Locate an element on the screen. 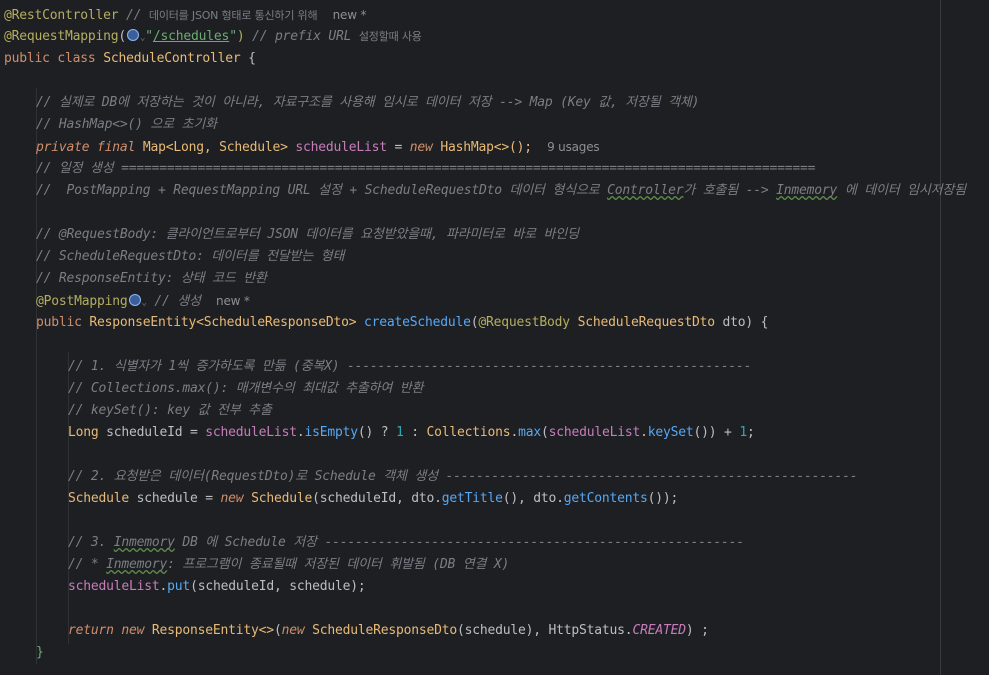  arguments: (scheduleId, schedule); is located at coordinates (278, 586).